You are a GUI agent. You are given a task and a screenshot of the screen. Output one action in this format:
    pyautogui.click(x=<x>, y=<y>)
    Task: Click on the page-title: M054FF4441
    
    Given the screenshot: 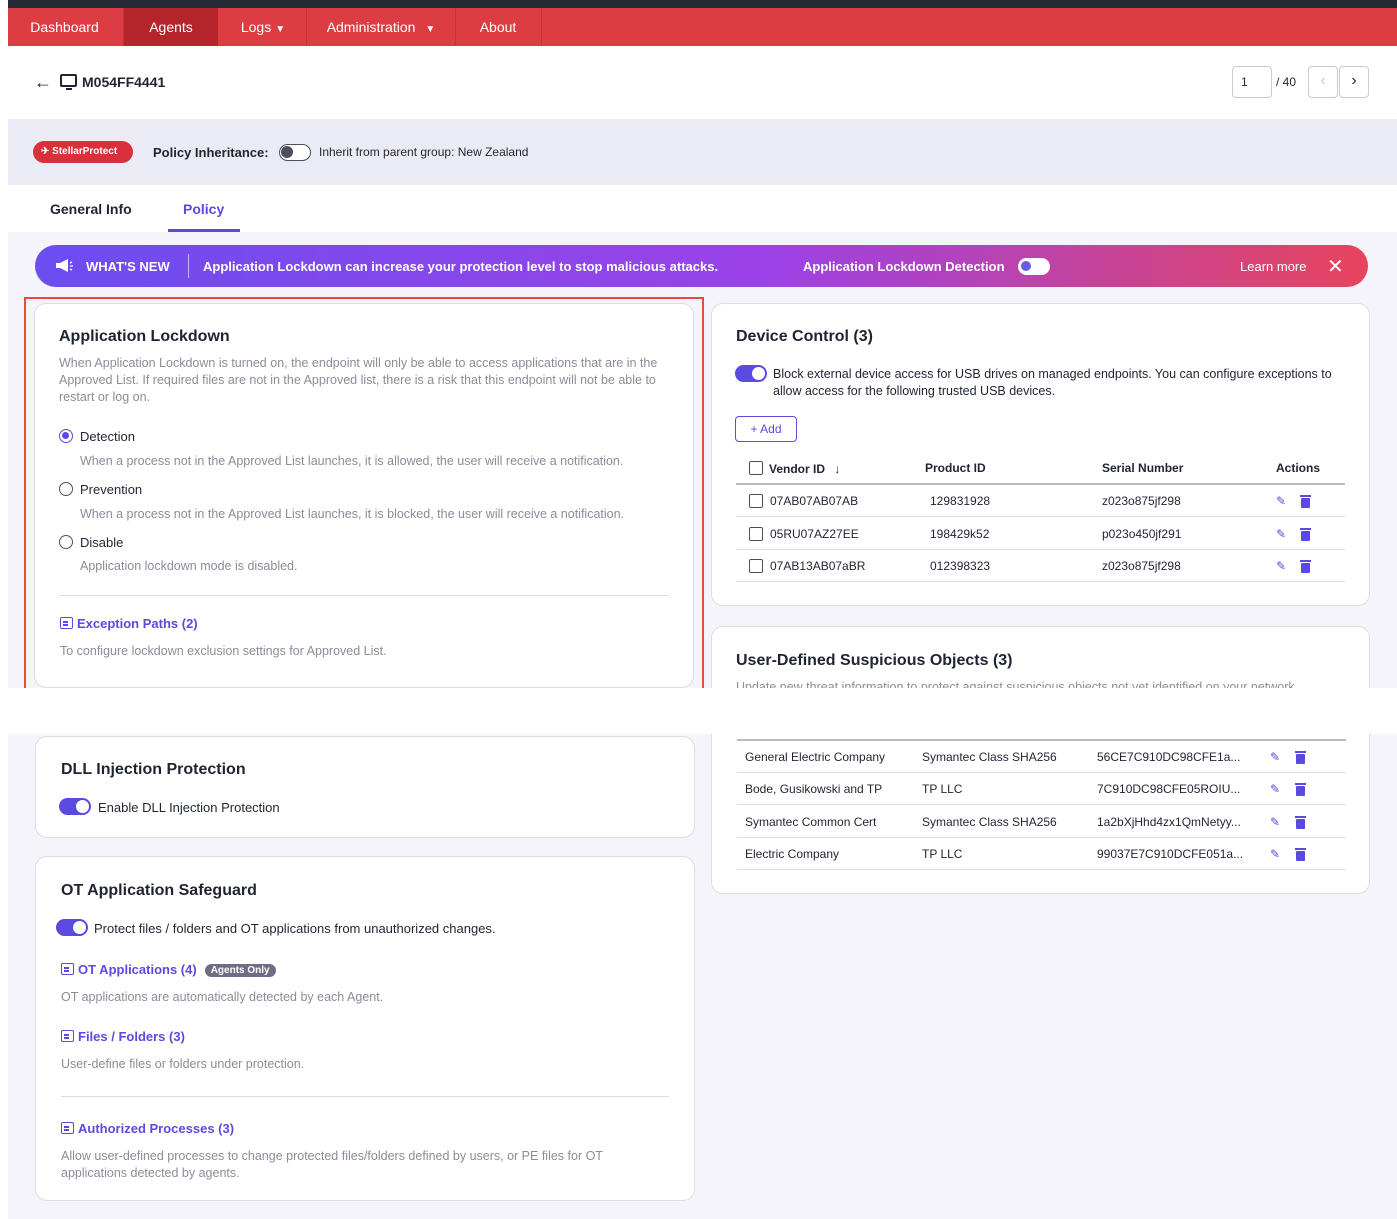 What is the action you would take?
    pyautogui.click(x=124, y=82)
    